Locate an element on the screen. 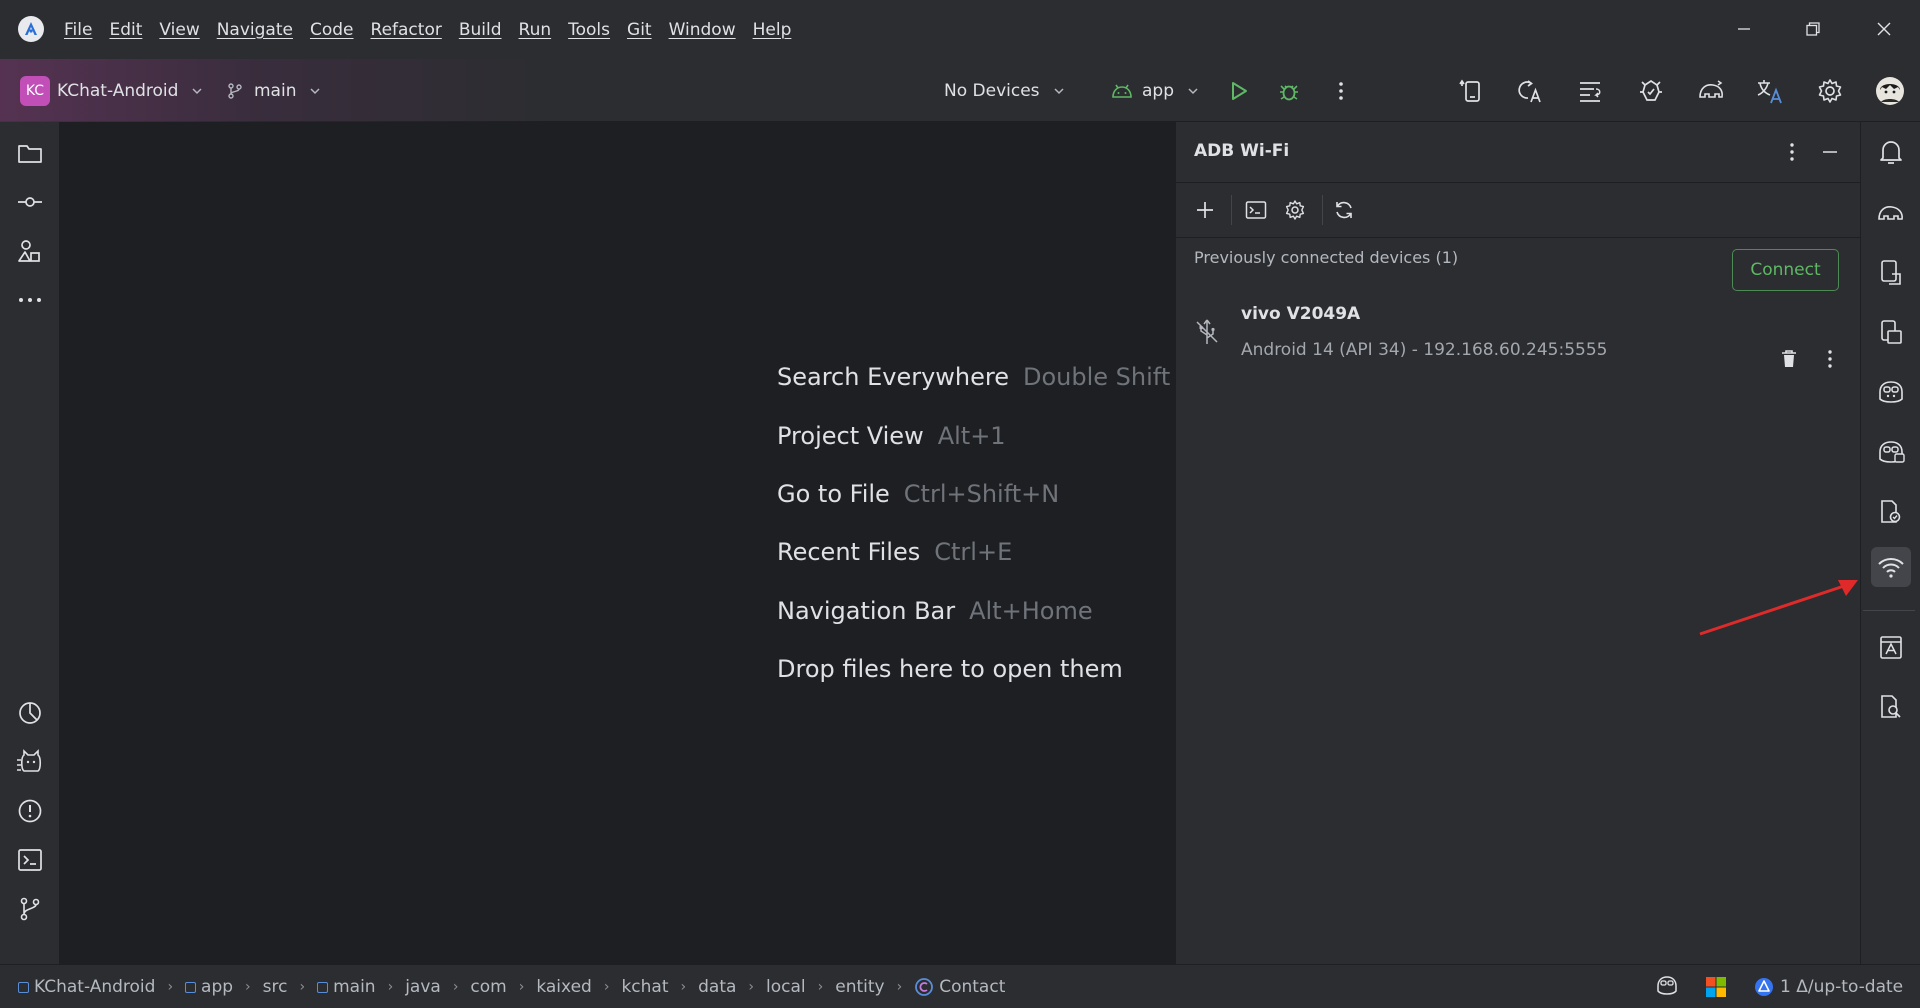  device-selector: No Devices is located at coordinates (1005, 91).